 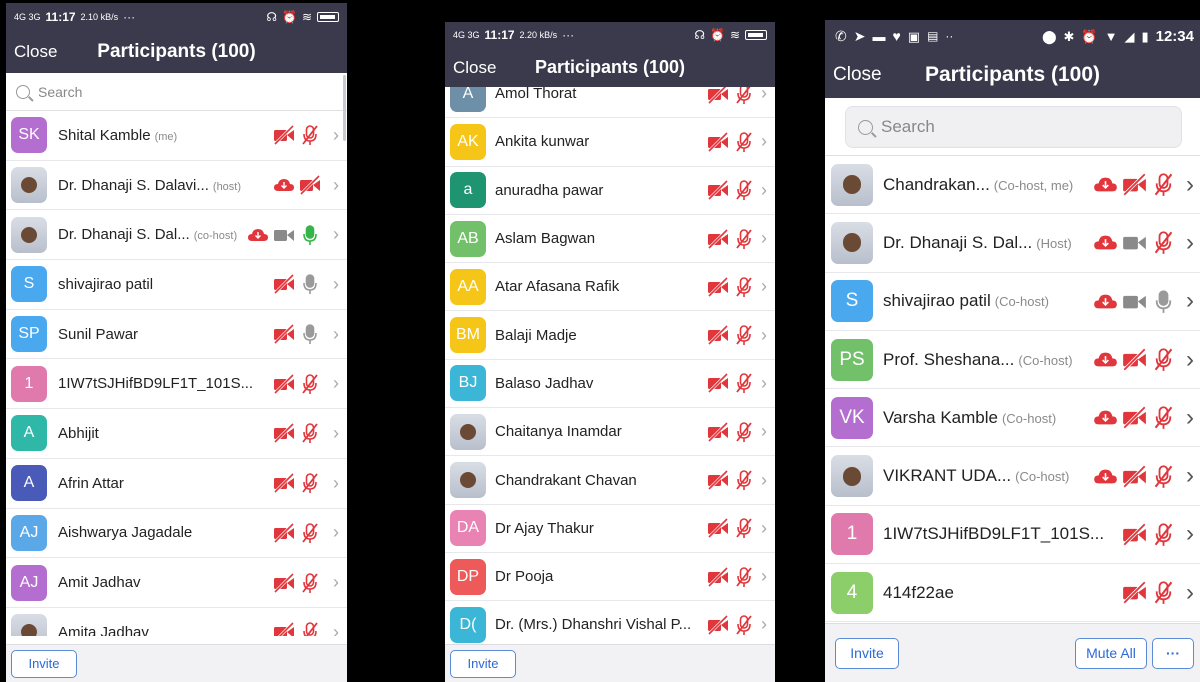 What do you see at coordinates (1111, 653) in the screenshot?
I see `mute-all-button: Mute All` at bounding box center [1111, 653].